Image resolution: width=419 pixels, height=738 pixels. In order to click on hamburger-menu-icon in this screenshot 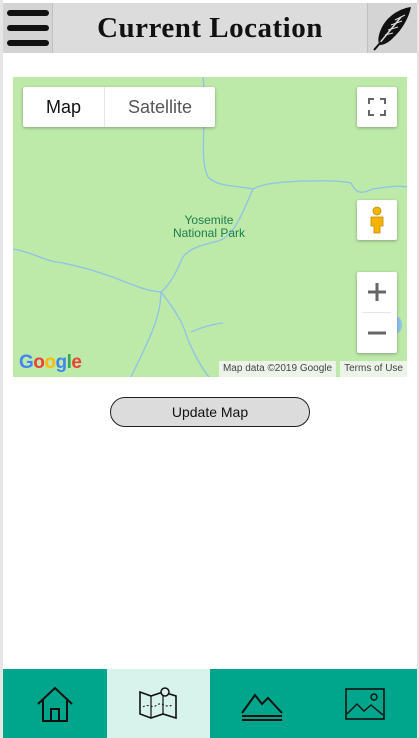, I will do `click(28, 28)`.